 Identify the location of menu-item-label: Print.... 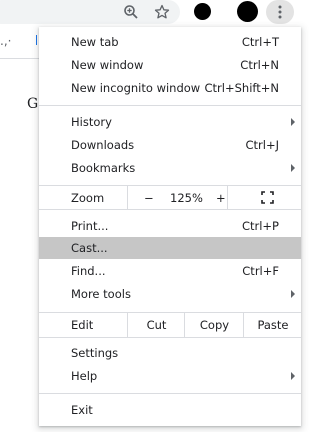
(90, 226).